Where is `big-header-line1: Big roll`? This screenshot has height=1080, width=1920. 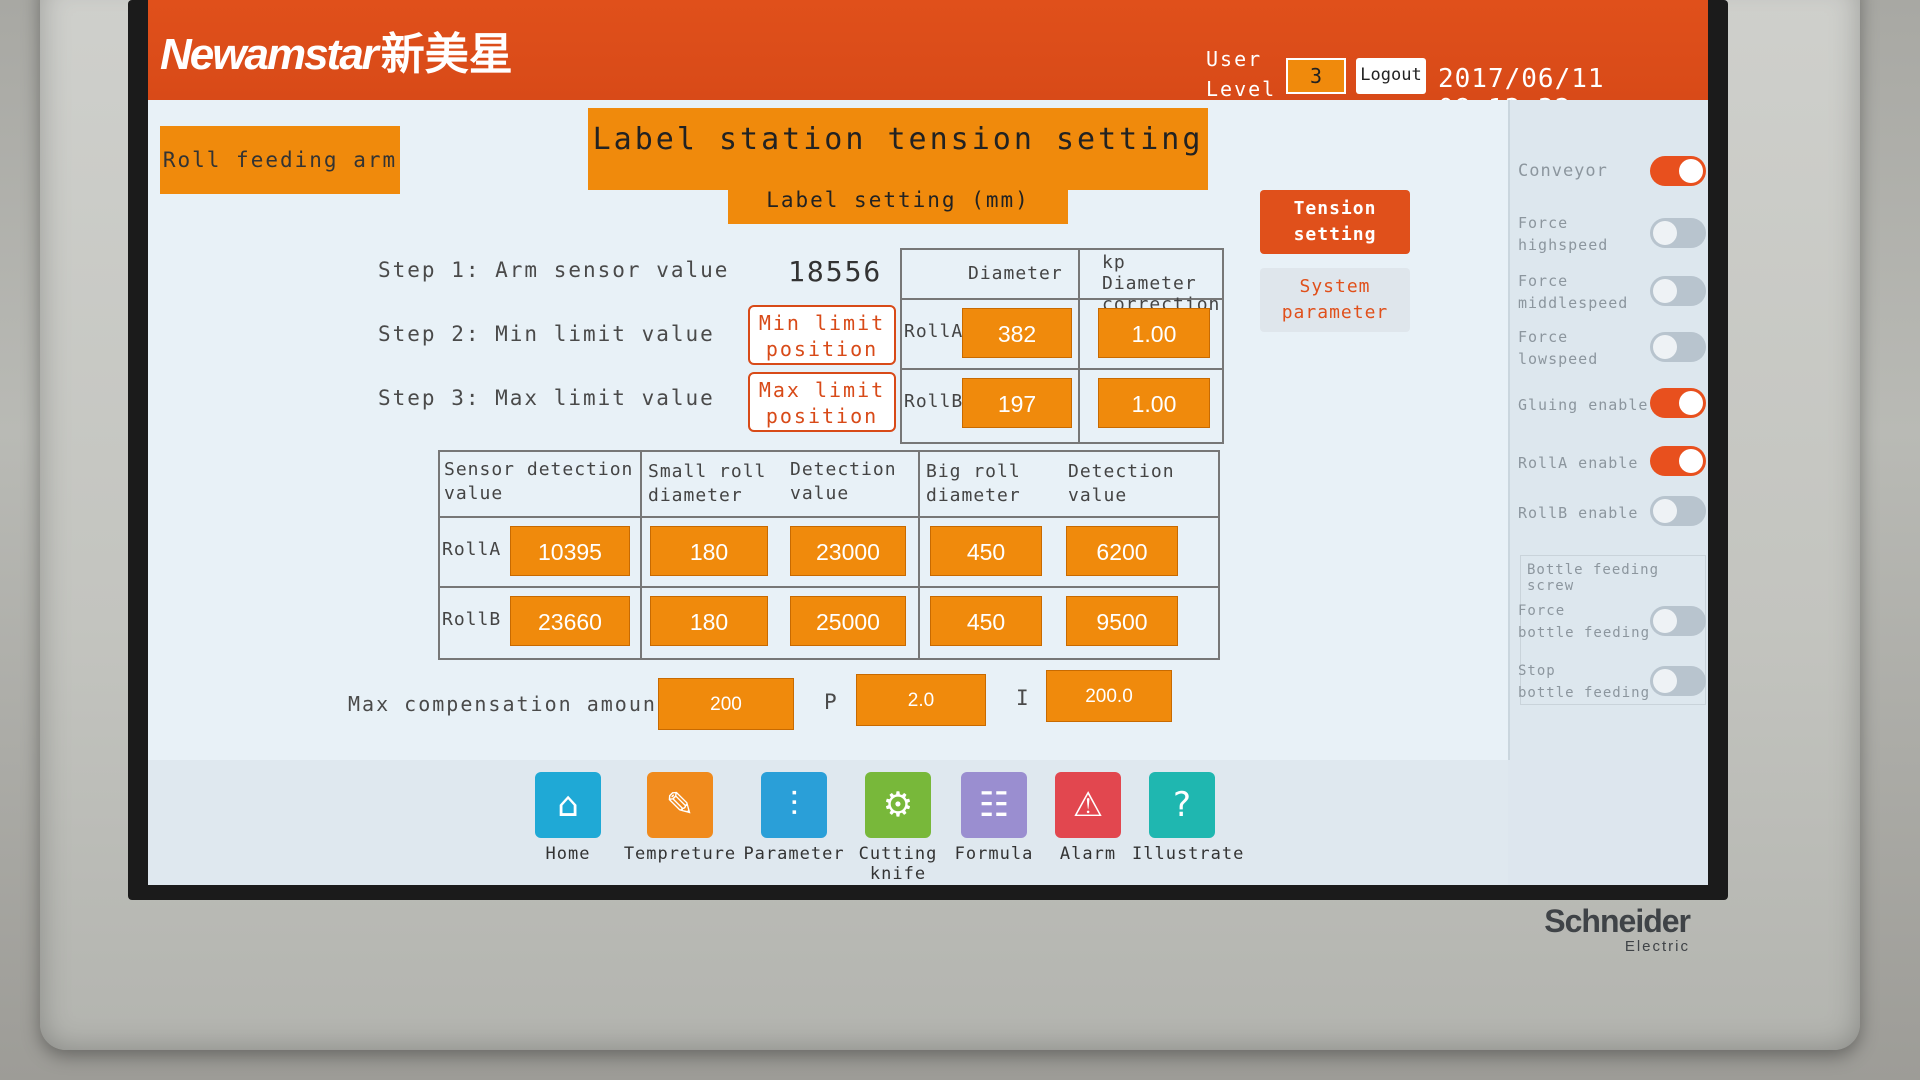
big-header-line1: Big roll is located at coordinates (973, 471).